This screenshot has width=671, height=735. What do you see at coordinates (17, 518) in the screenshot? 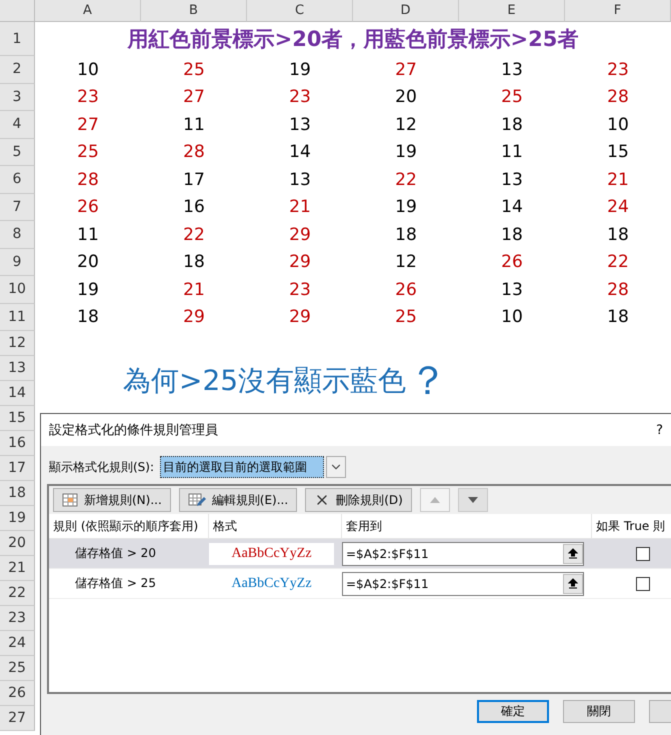
I see `row-header: 19` at bounding box center [17, 518].